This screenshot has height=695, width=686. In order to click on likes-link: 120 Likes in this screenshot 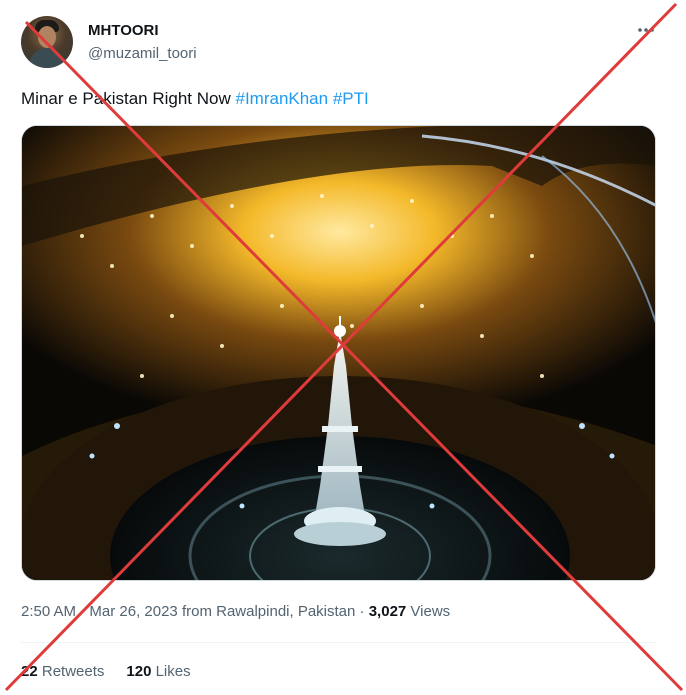, I will do `click(158, 671)`.